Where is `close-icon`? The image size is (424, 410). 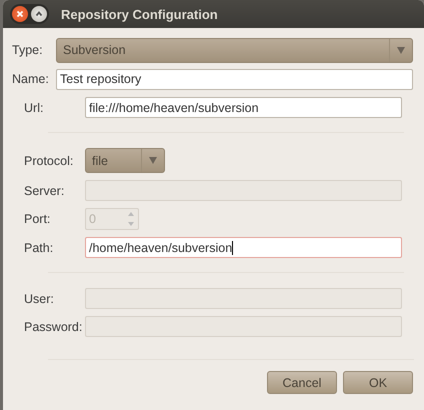 close-icon is located at coordinates (20, 14).